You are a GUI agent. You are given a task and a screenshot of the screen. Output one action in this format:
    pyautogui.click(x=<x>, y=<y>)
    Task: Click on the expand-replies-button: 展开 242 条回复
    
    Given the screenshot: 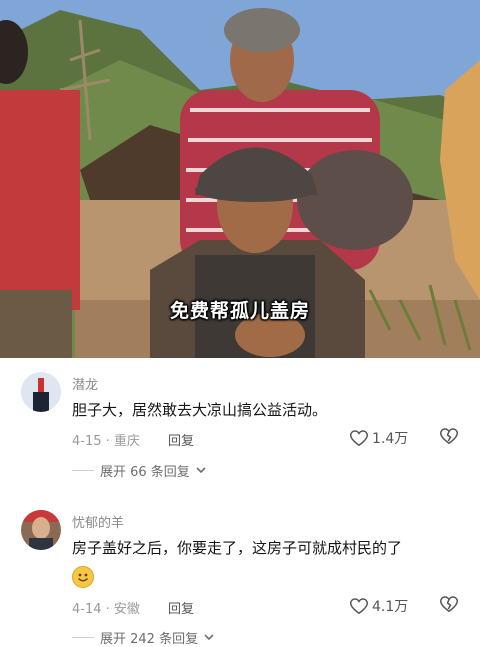 What is the action you would take?
    pyautogui.click(x=143, y=637)
    